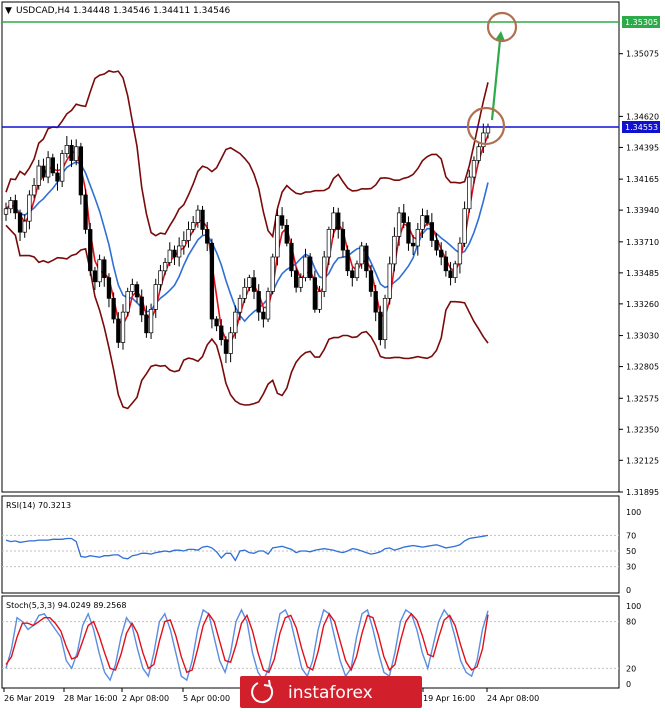 The height and width of the screenshot is (712, 665). I want to click on time-tick-label: 19 Apr 16:00, so click(449, 698).